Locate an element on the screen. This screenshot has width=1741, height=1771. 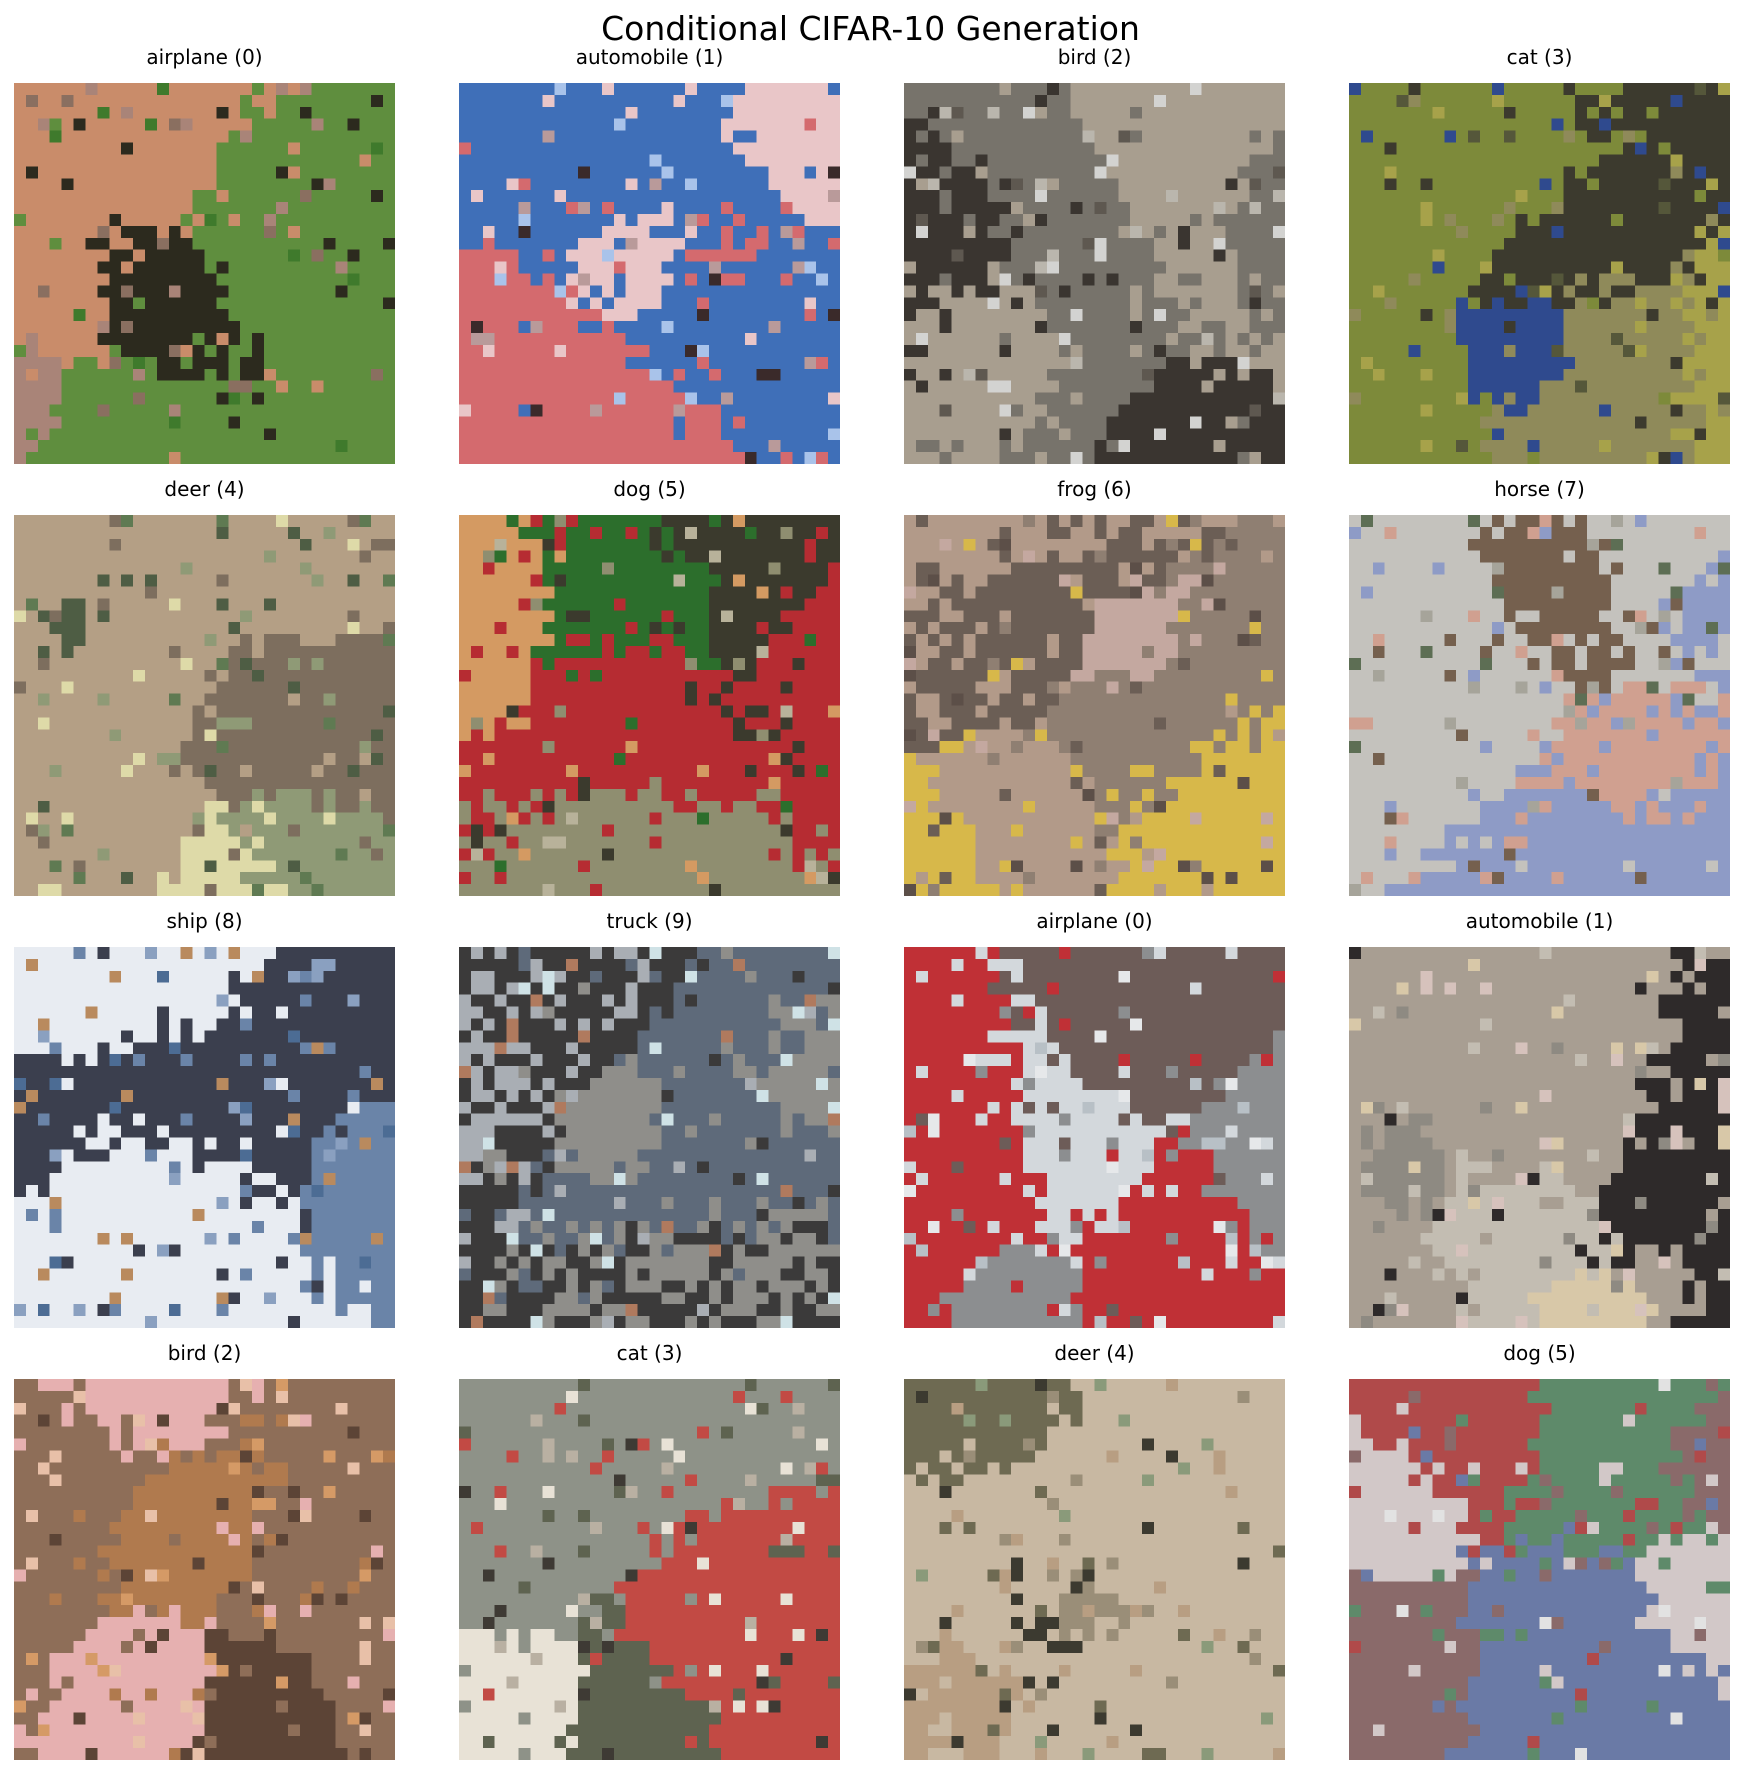
grid-panel: truck (9) is located at coordinates (649, 1118).